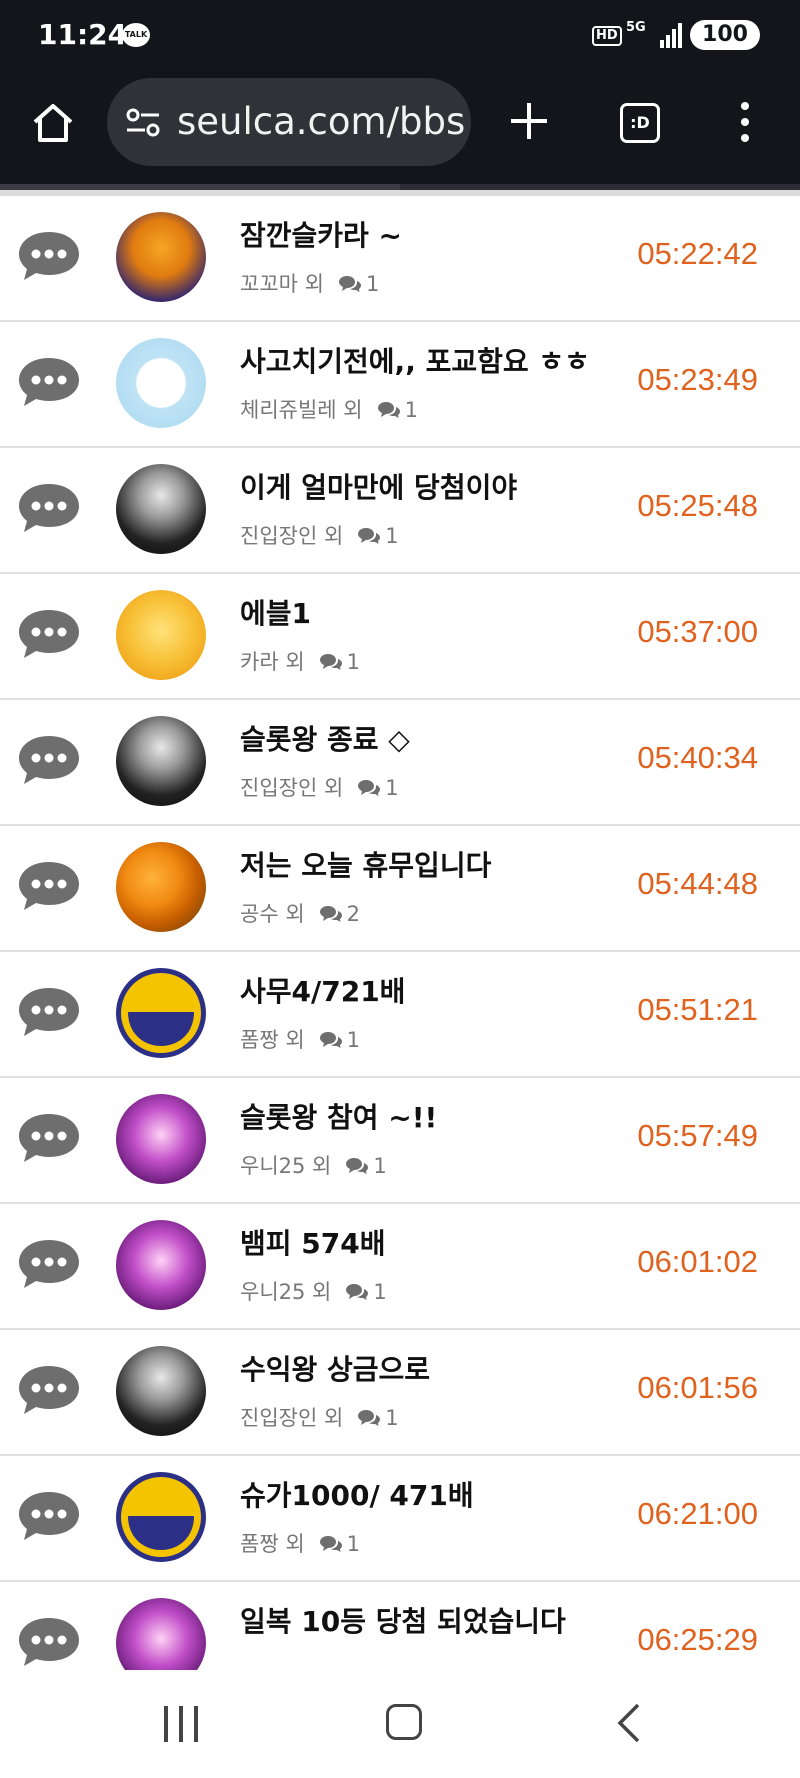 The height and width of the screenshot is (1778, 800). What do you see at coordinates (335, 1368) in the screenshot?
I see `post-title: 수익왕 상금으로` at bounding box center [335, 1368].